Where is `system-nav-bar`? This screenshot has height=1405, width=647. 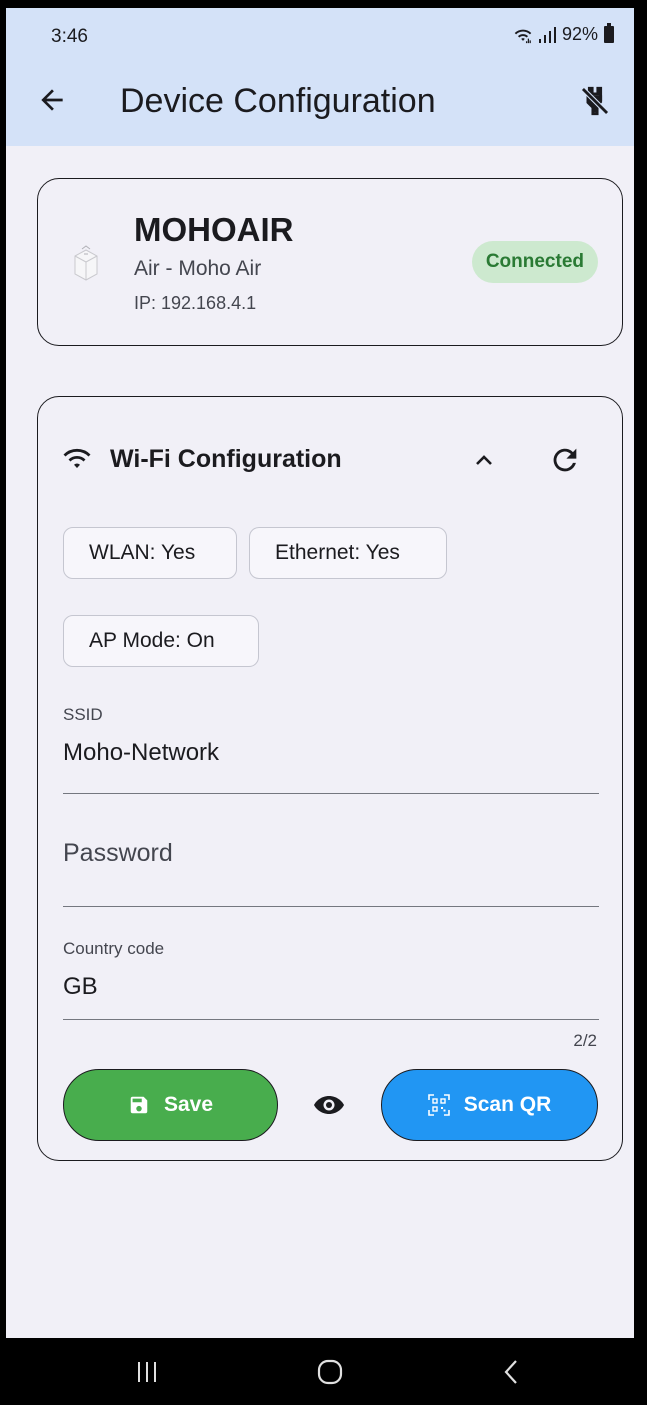 system-nav-bar is located at coordinates (323, 1371).